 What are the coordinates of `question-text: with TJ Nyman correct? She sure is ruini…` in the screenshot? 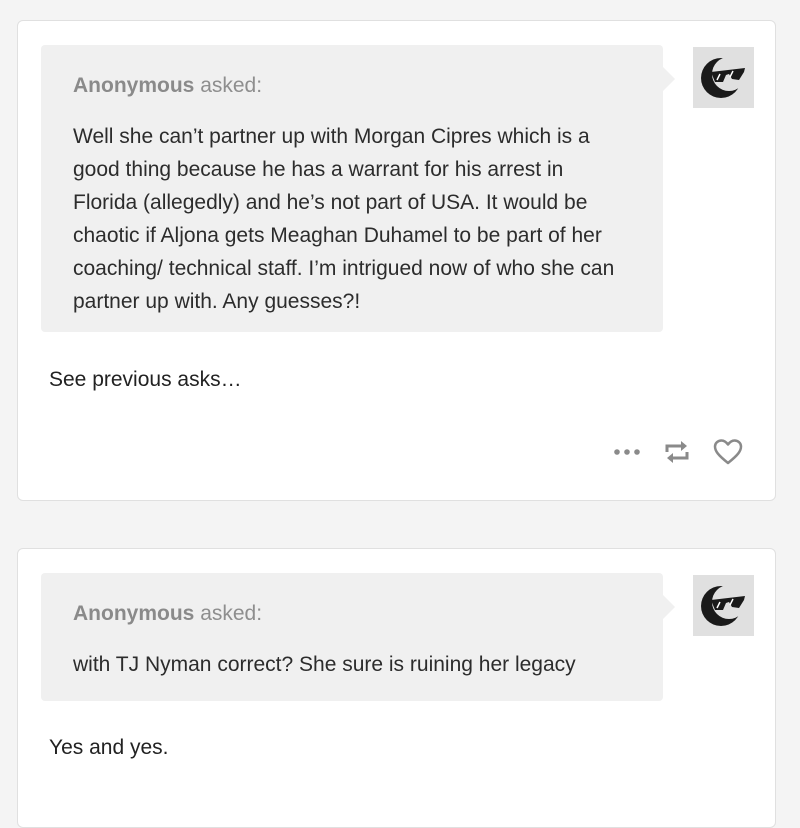 It's located at (324, 664).